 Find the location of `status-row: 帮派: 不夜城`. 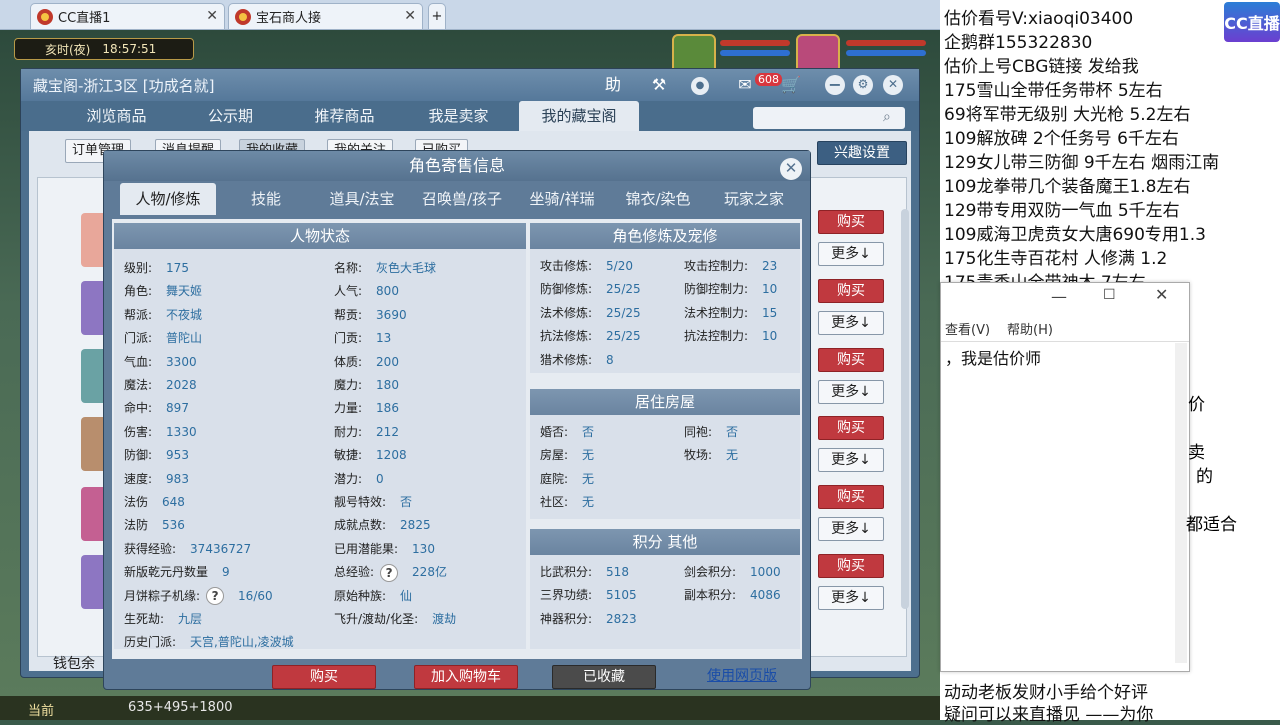

status-row: 帮派: 不夜城 is located at coordinates (163, 314).